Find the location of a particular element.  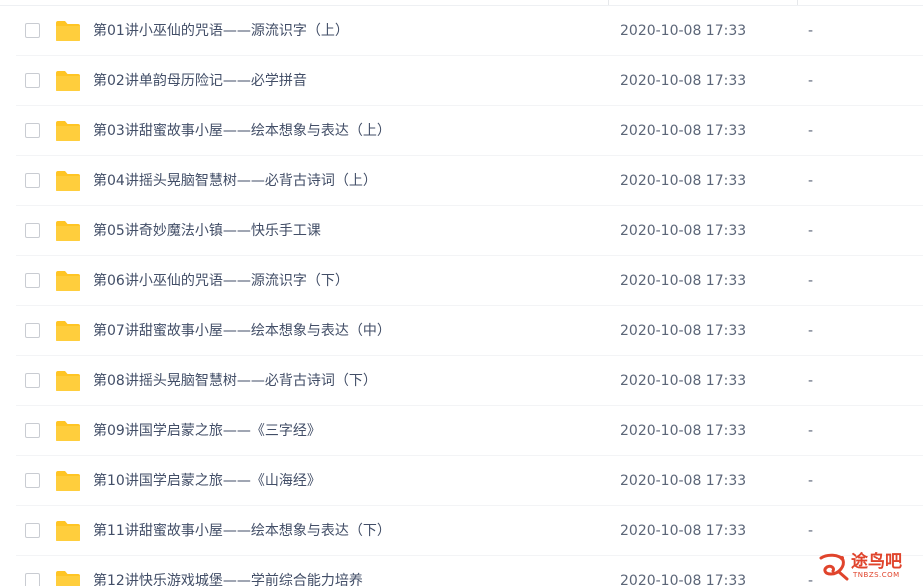

file-row: 第07讲甜蜜故事小屋——绘本想象与表达（中） 2020-10-08 17:33 - is located at coordinates (461, 331).